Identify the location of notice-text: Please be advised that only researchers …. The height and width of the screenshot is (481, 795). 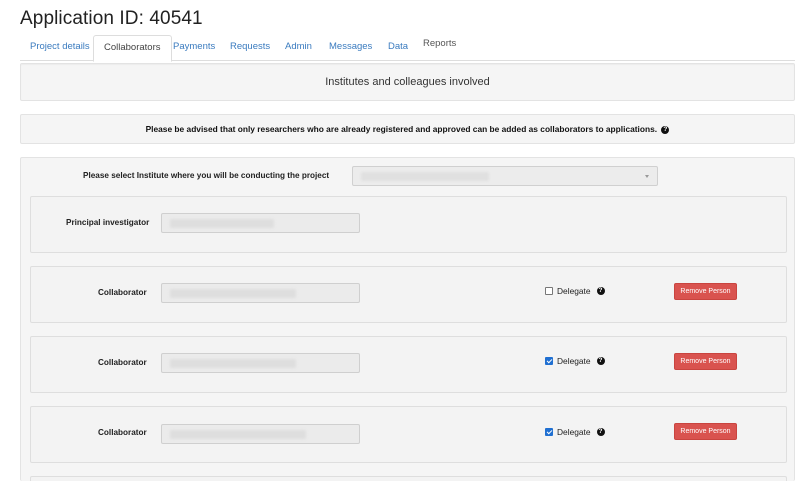
(401, 129).